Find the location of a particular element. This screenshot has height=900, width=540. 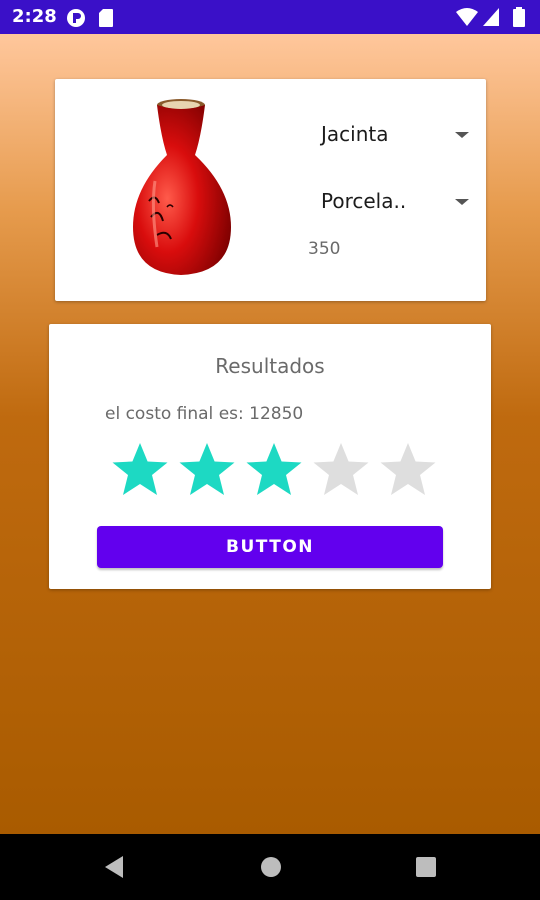

status-bar: 2:28 is located at coordinates (270, 17).